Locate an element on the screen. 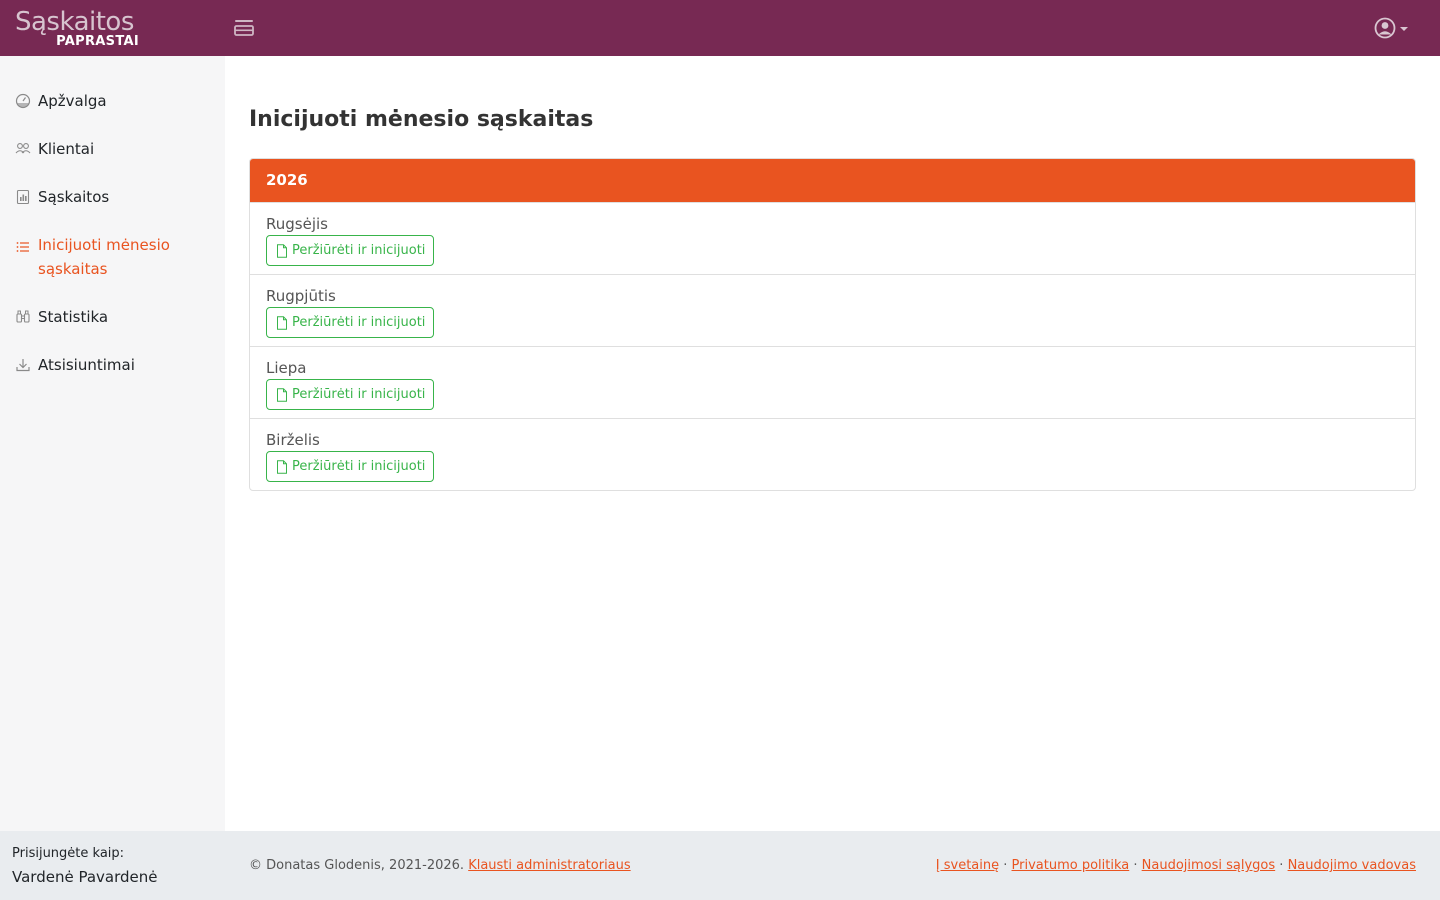 The height and width of the screenshot is (900, 1440). sidebar-item-label: Sąskaitos is located at coordinates (74, 197).